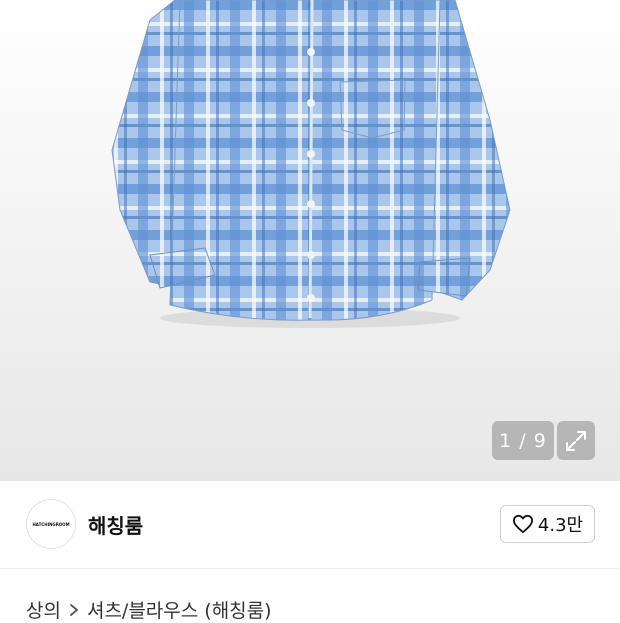  I want to click on breadcrumb-item-subcategory: 셔츠/블라우스 (해칭룸), so click(179, 609).